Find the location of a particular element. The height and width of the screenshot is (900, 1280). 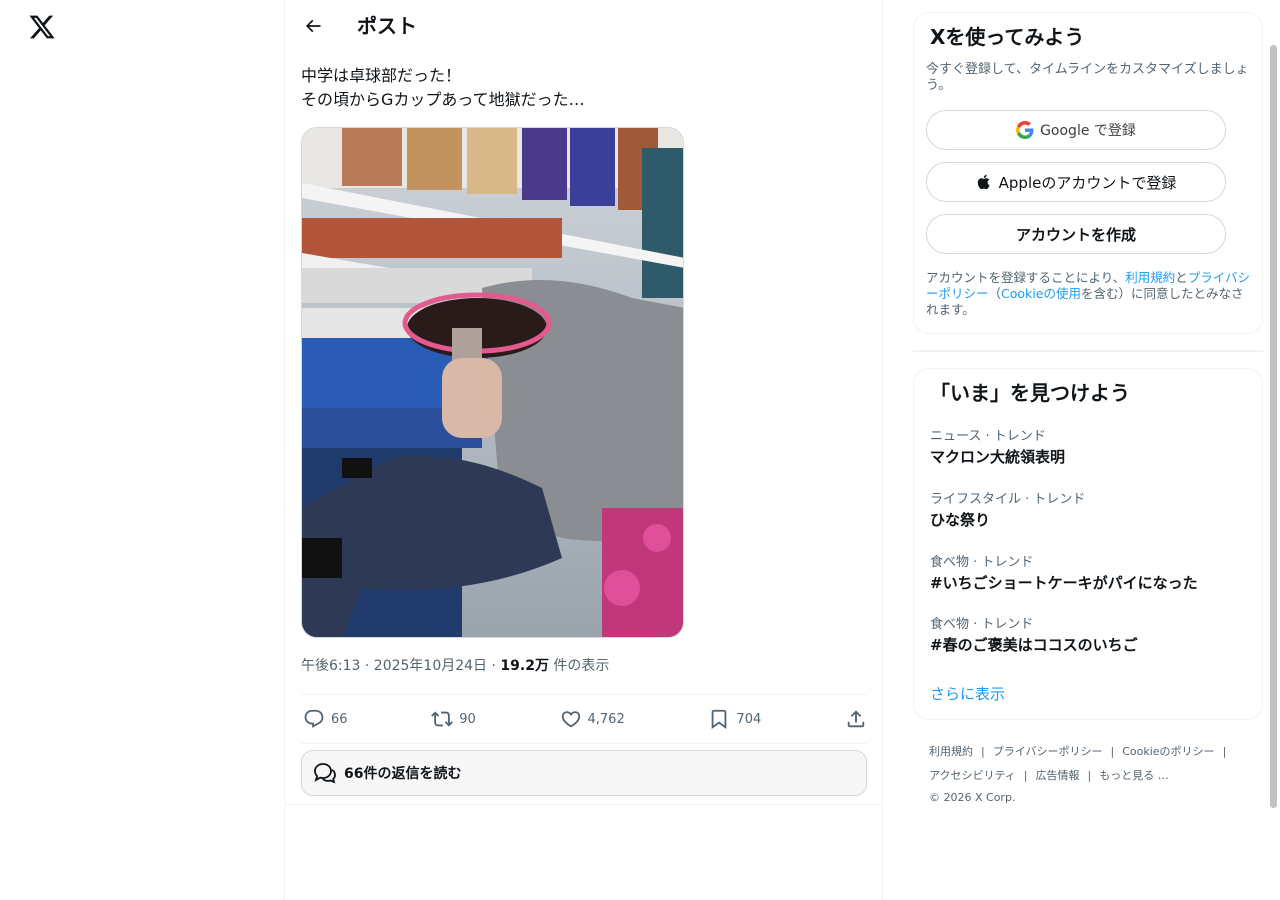

signup-subtitle: 今すぐ登録して、タイムラインをカスタマイズしましょう。 is located at coordinates (1087, 77).